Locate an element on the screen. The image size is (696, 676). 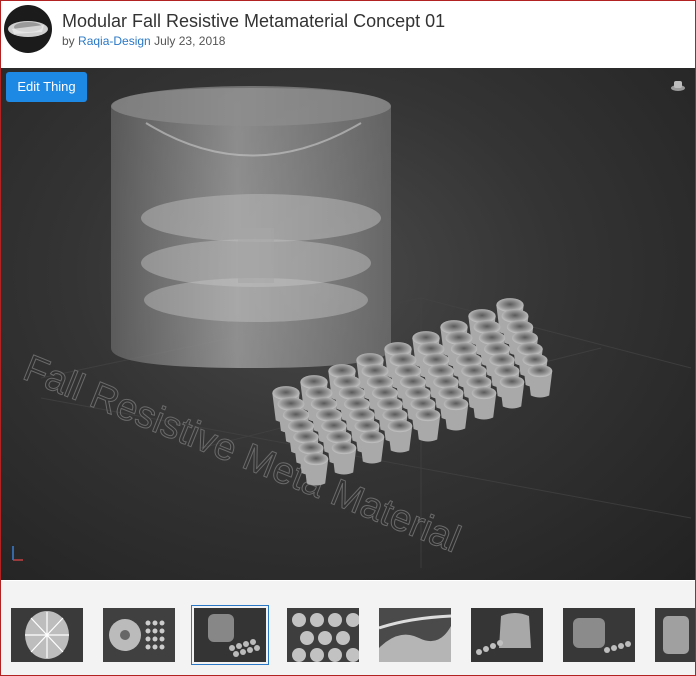
publish-date: July 23, 2018 is located at coordinates (190, 41).